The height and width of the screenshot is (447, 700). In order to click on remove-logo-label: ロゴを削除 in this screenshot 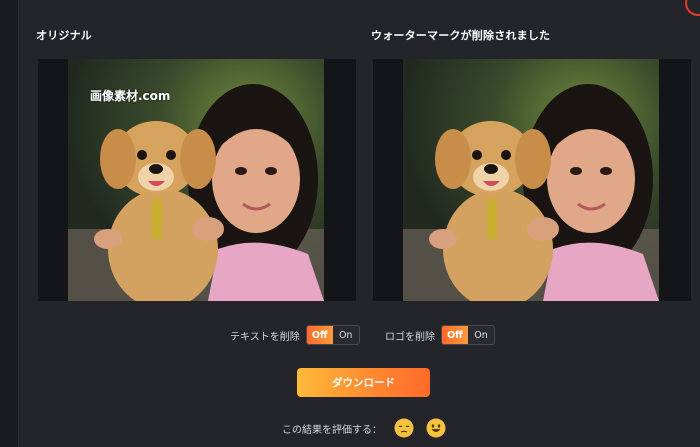, I will do `click(410, 337)`.